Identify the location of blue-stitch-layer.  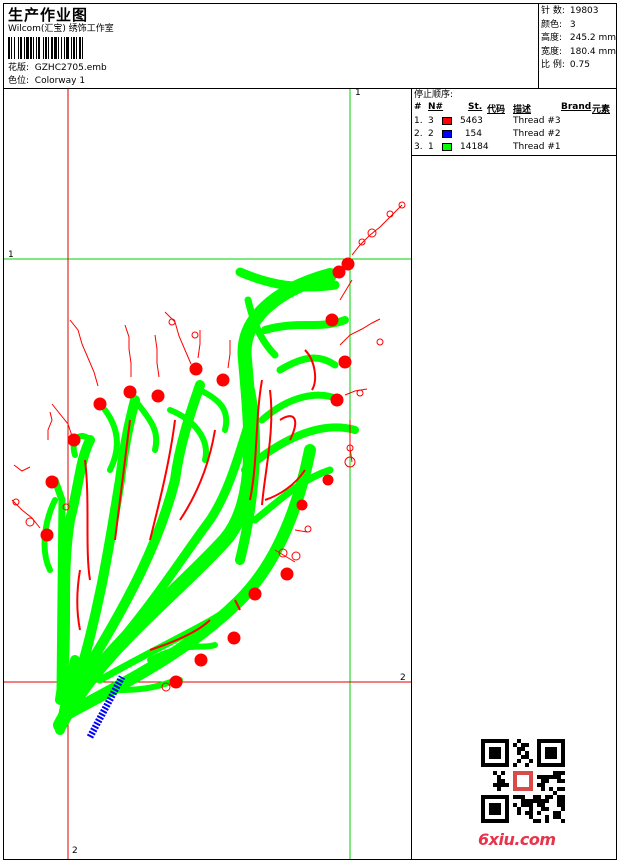
(106, 707).